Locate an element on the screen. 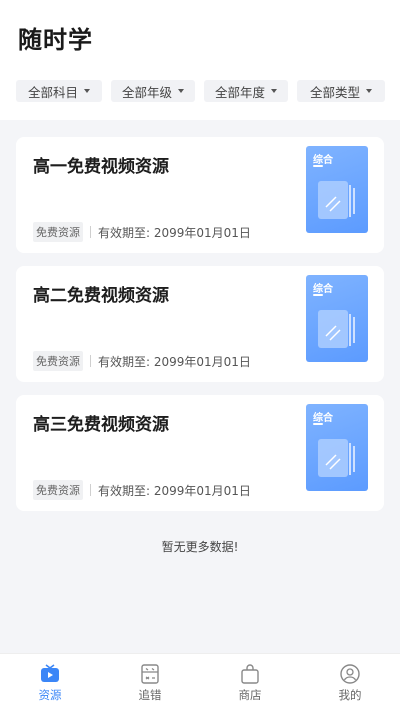 Image resolution: width=400 pixels, height=711 pixels. no-more-data-text: 暂无更多数据! is located at coordinates (200, 547).